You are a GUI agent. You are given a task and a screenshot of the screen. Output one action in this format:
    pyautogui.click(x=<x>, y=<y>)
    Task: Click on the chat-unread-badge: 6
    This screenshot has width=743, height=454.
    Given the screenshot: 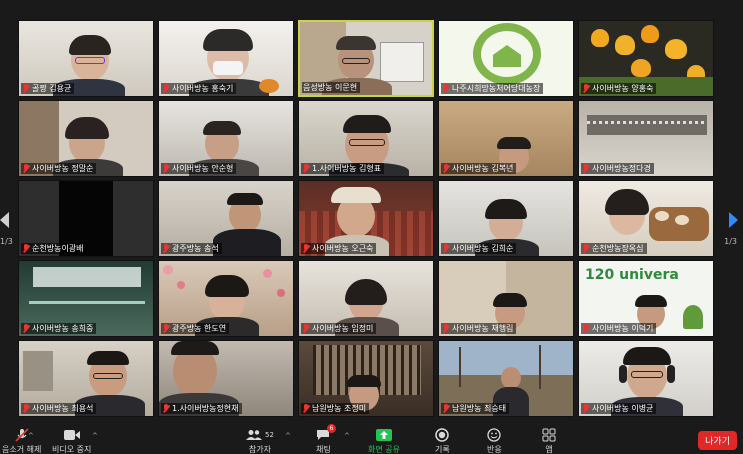 What is the action you would take?
    pyautogui.click(x=331, y=428)
    